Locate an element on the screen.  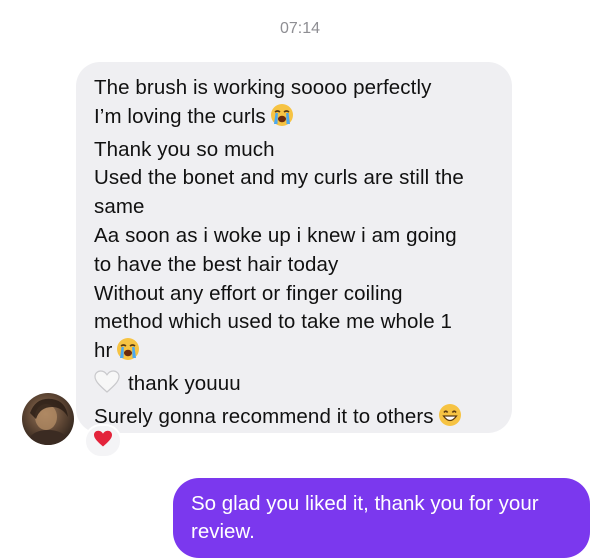
message-line: Aa soon as i woke up i knew i am going is located at coordinates (275, 235).